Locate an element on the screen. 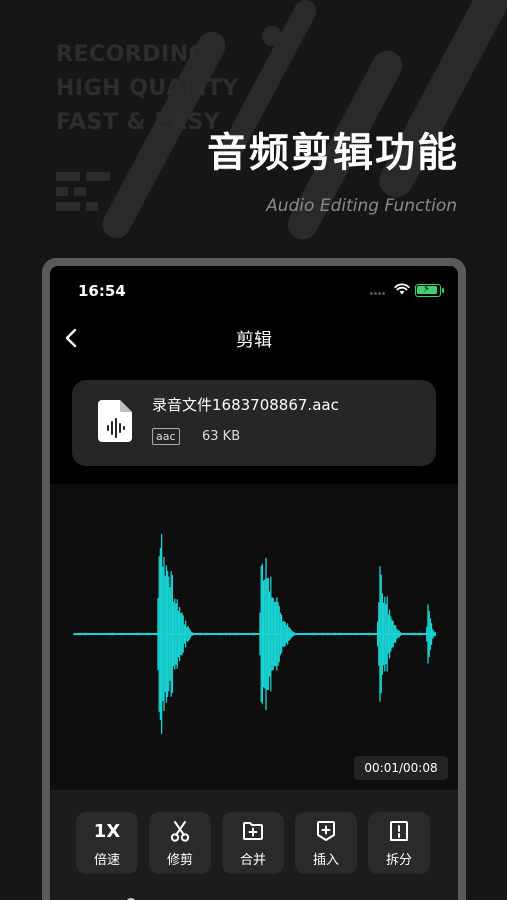 This screenshot has height=900, width=507. tagline-recording: RECORDING is located at coordinates (132, 54).